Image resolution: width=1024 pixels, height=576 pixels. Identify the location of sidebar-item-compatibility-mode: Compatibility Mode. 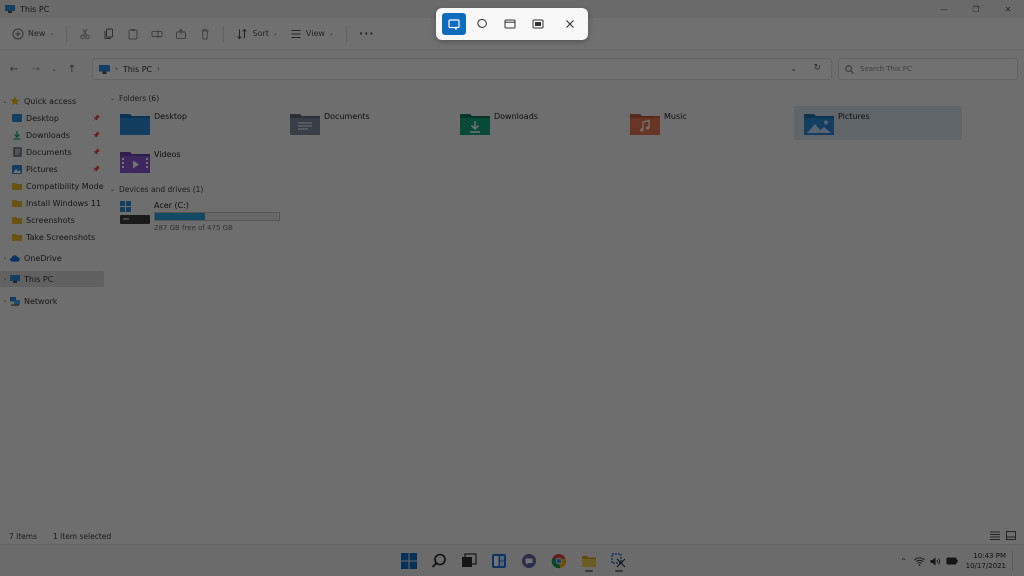
(52, 186).